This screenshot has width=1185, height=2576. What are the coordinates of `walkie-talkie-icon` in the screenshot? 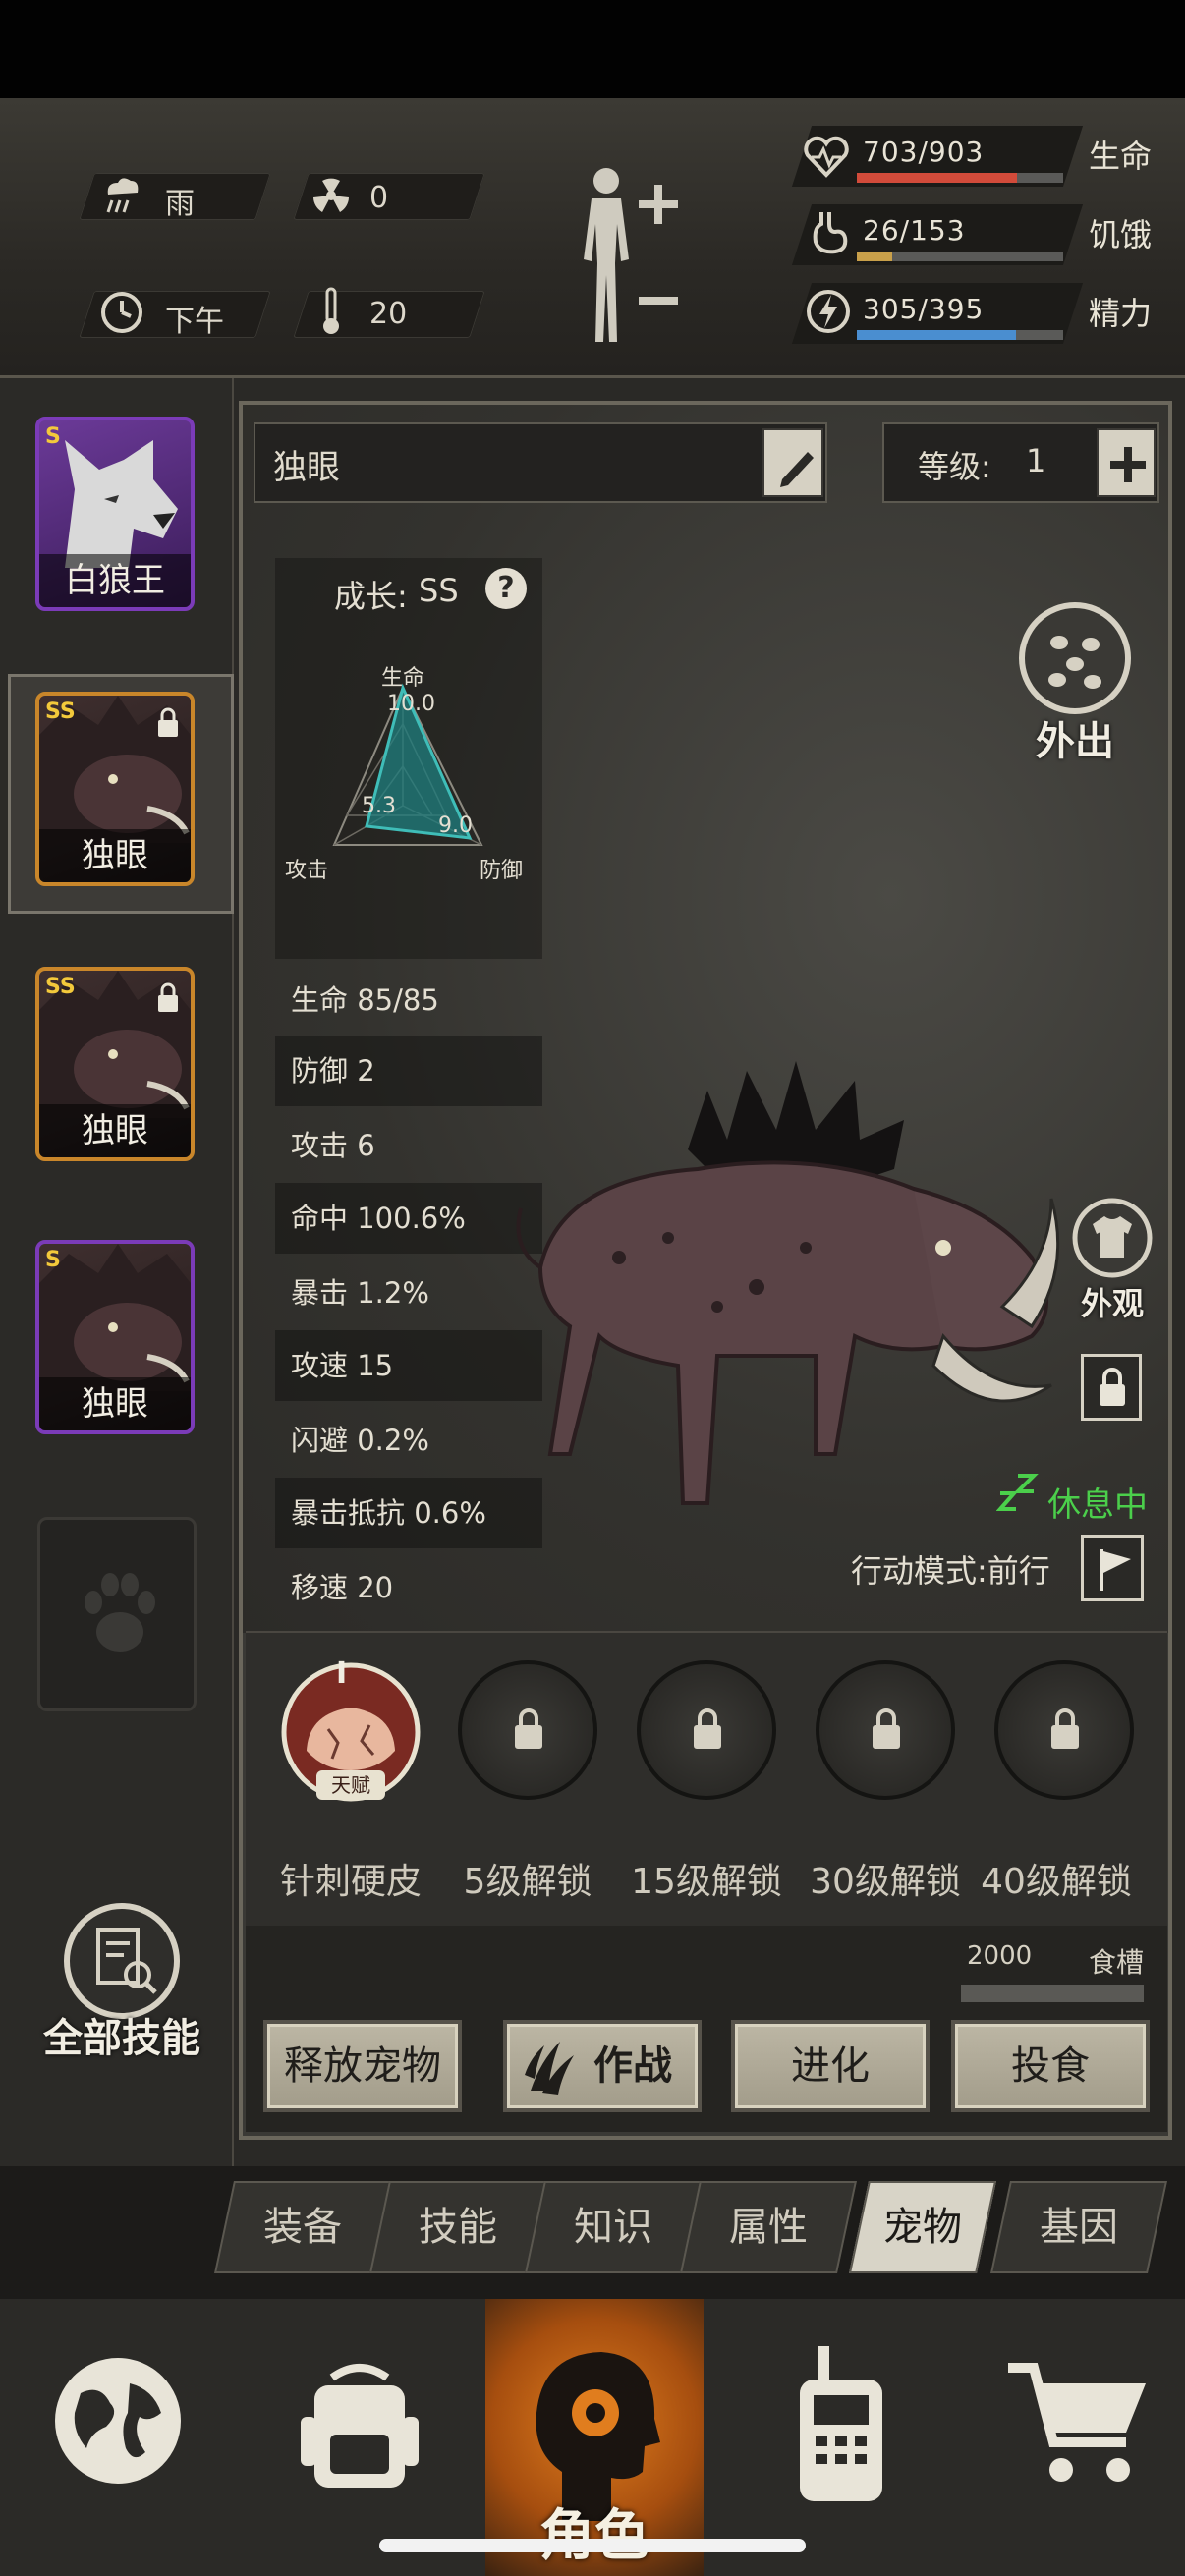 It's located at (841, 2423).